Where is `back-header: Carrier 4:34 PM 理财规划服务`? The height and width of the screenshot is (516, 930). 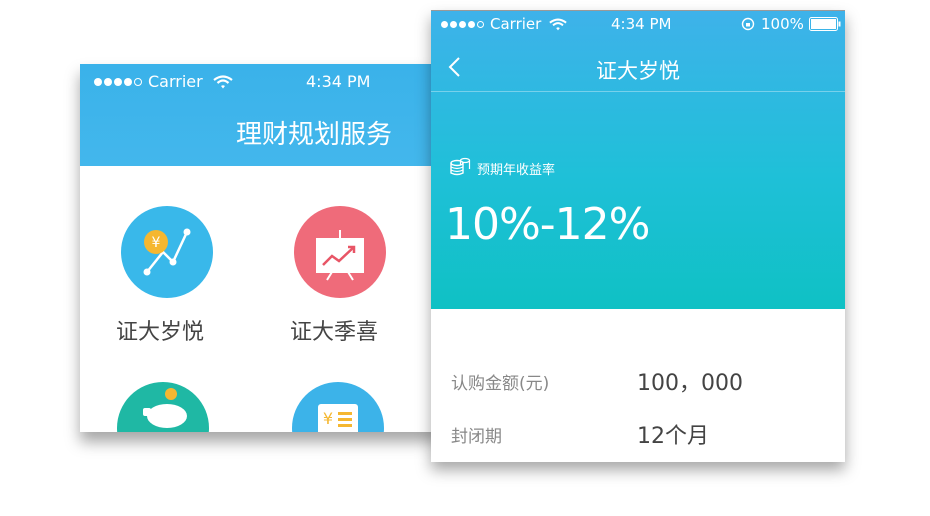 back-header: Carrier 4:34 PM 理财规划服务 is located at coordinates (260, 115).